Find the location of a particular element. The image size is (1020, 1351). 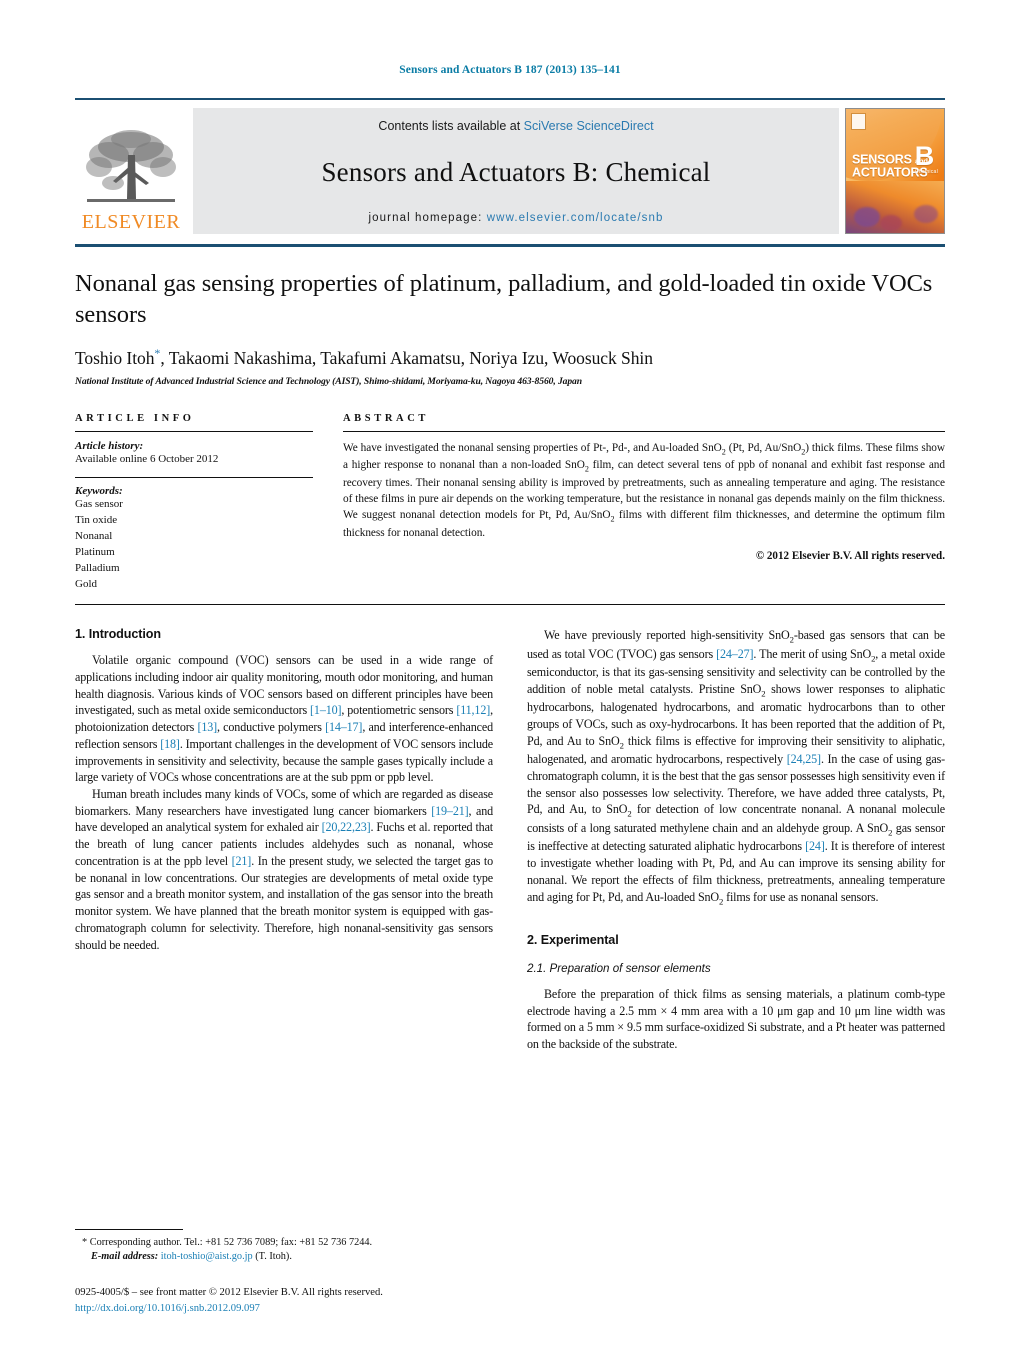

keyword-item: Tin oxide is located at coordinates (96, 520).